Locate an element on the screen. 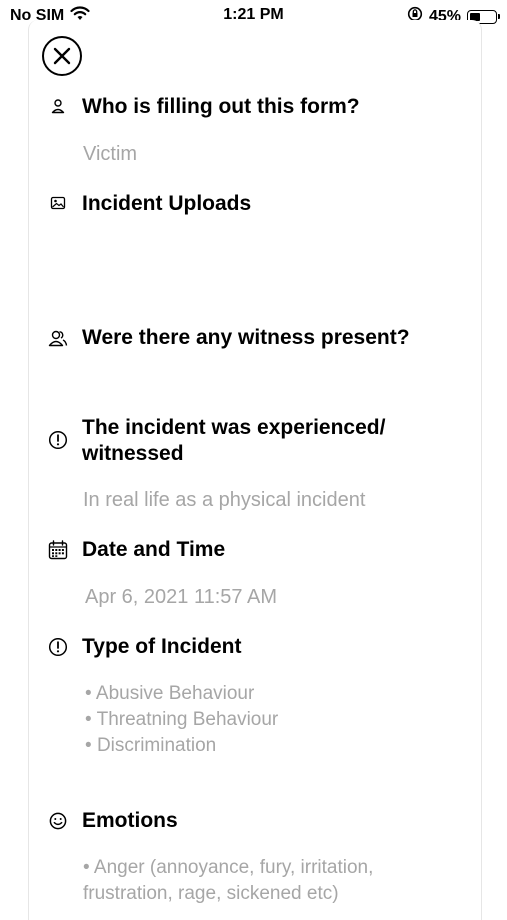 This screenshot has height=920, width=507. close-button is located at coordinates (62, 56).